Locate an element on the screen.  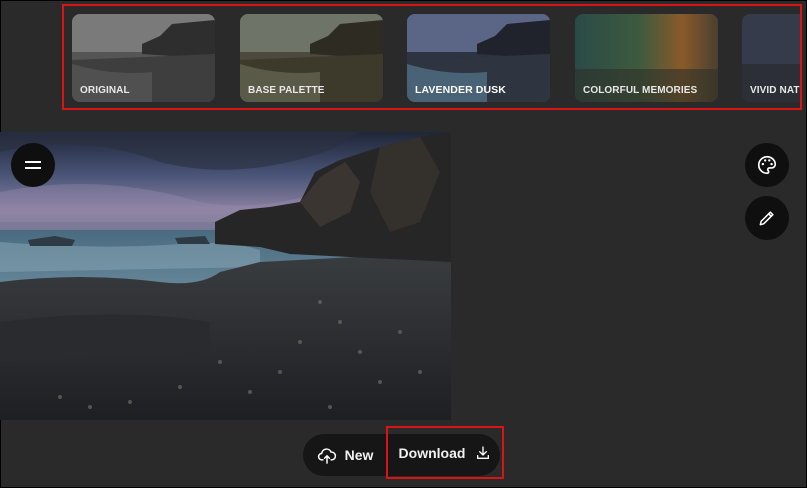
pencil-icon is located at coordinates (766, 218).